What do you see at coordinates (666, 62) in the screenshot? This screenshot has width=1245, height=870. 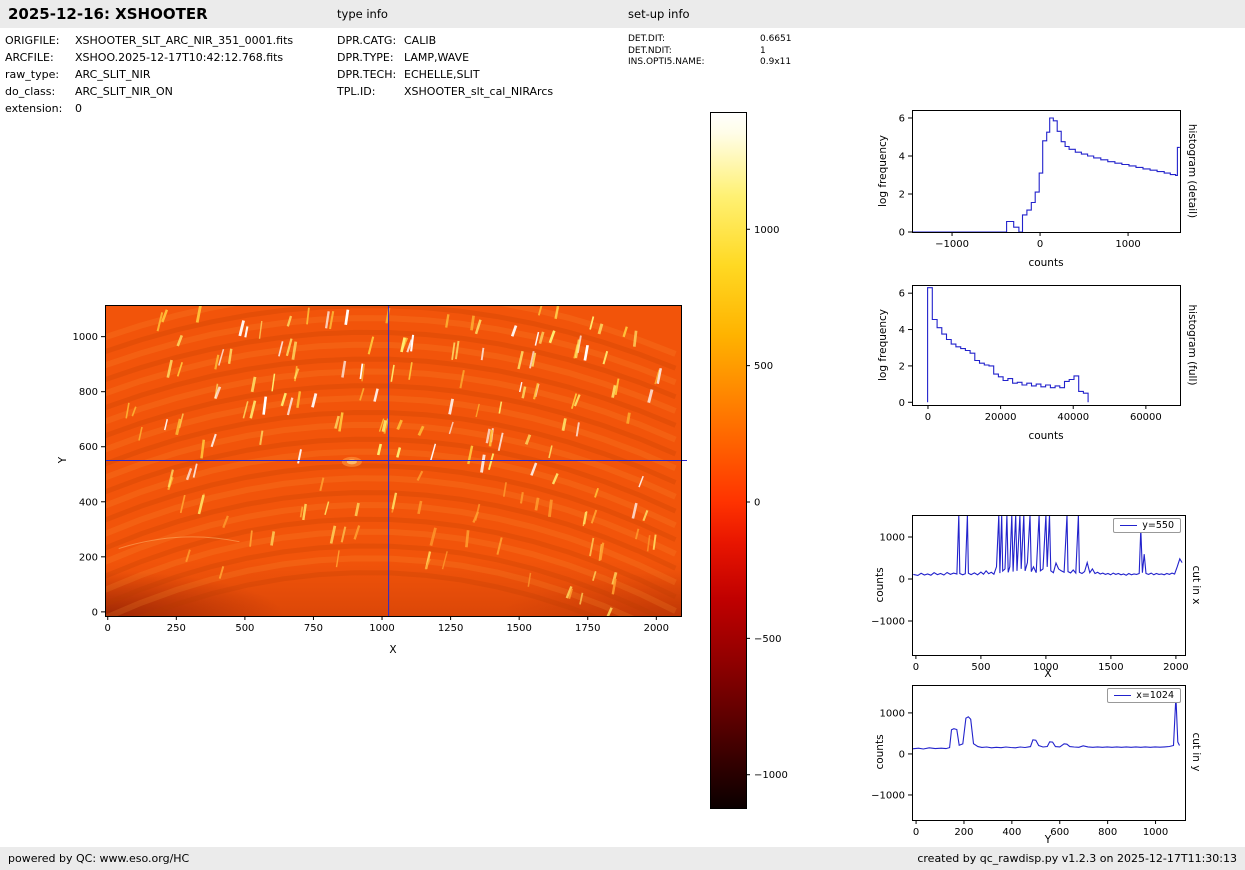 I see `info-label: INS.OPTI5.NAME:` at bounding box center [666, 62].